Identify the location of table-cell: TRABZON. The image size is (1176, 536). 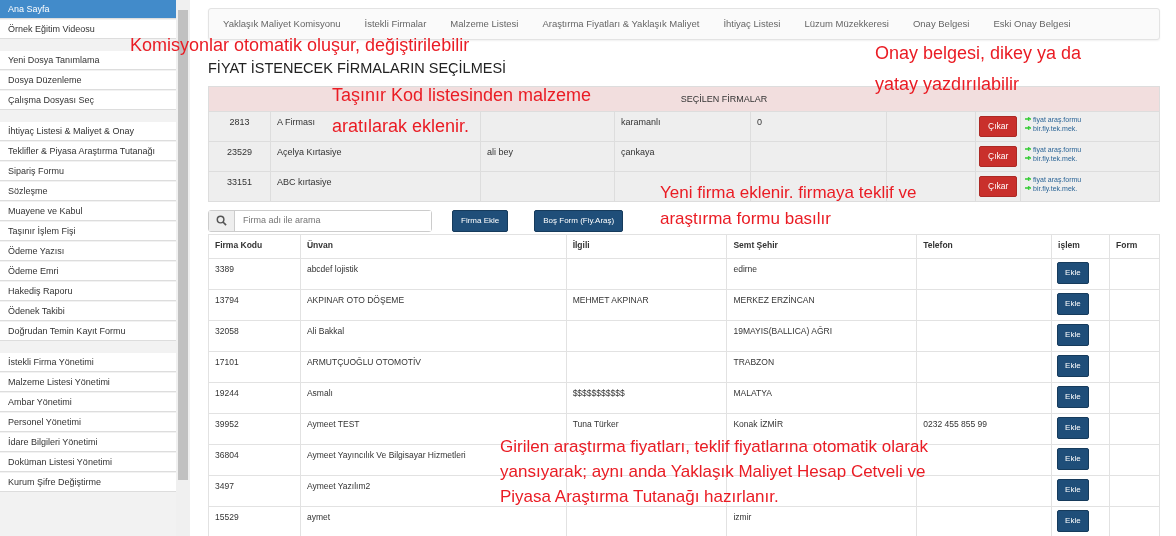
(821, 367).